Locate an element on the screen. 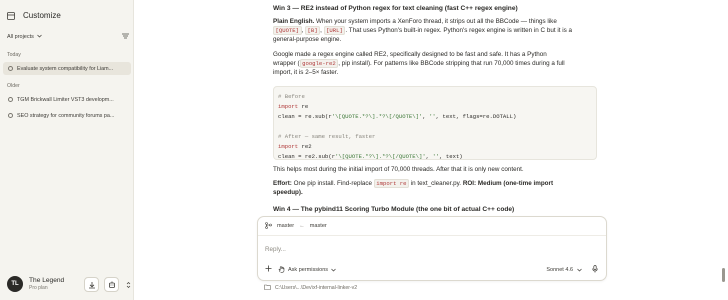 The width and height of the screenshot is (728, 300). code-line: import re is located at coordinates (435, 107).